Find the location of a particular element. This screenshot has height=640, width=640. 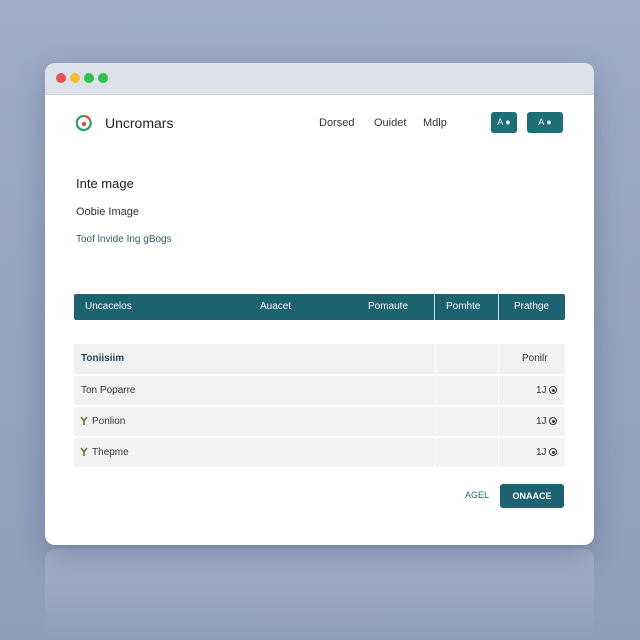

extra-dot-icon is located at coordinates (103, 78).